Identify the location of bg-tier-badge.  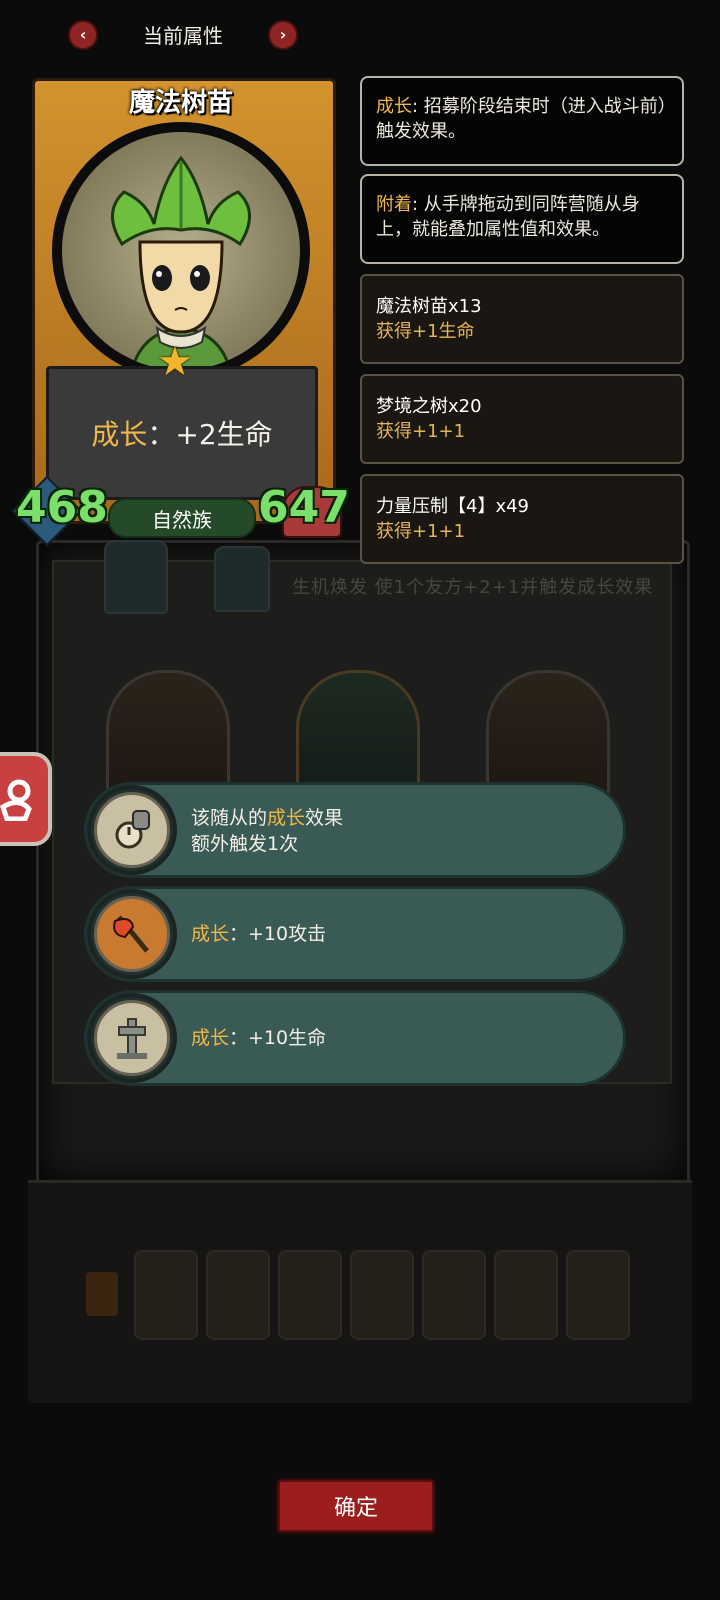
(102, 1294).